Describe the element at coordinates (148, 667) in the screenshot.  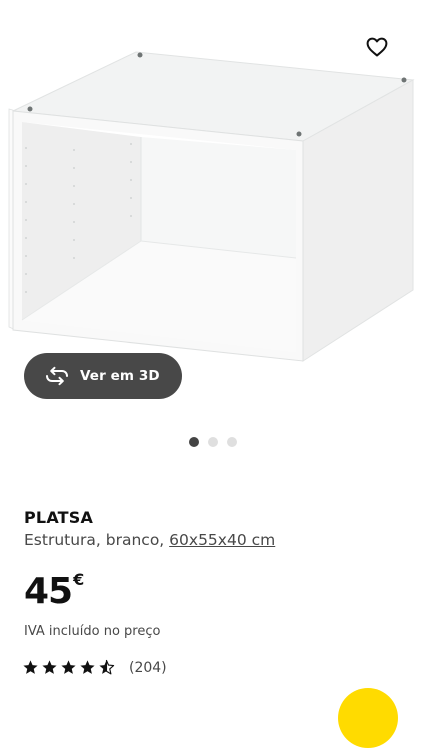
I see `review-count: (204)` at that location.